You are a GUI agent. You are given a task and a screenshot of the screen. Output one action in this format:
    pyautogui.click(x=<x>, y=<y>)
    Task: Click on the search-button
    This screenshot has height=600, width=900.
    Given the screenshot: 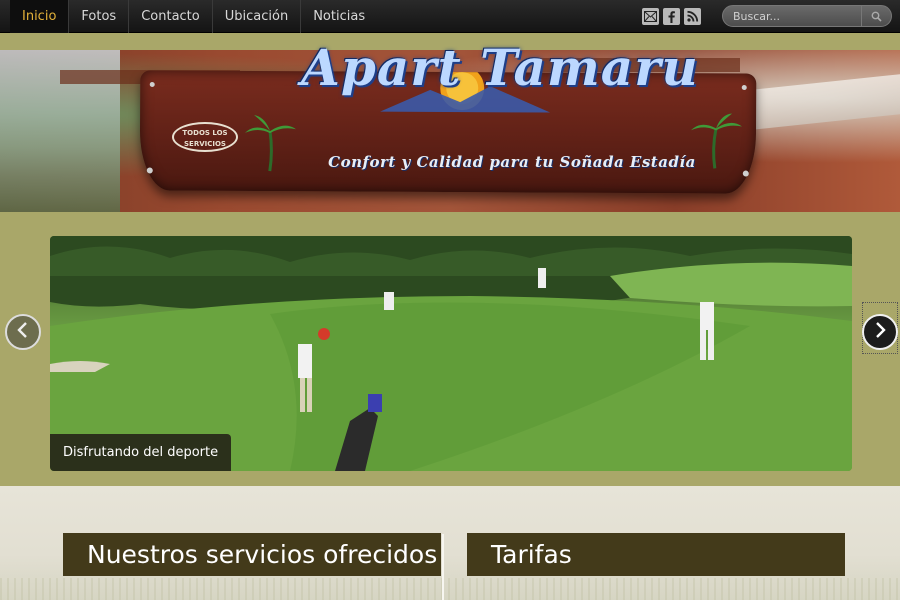 What is the action you would take?
    pyautogui.click(x=876, y=16)
    